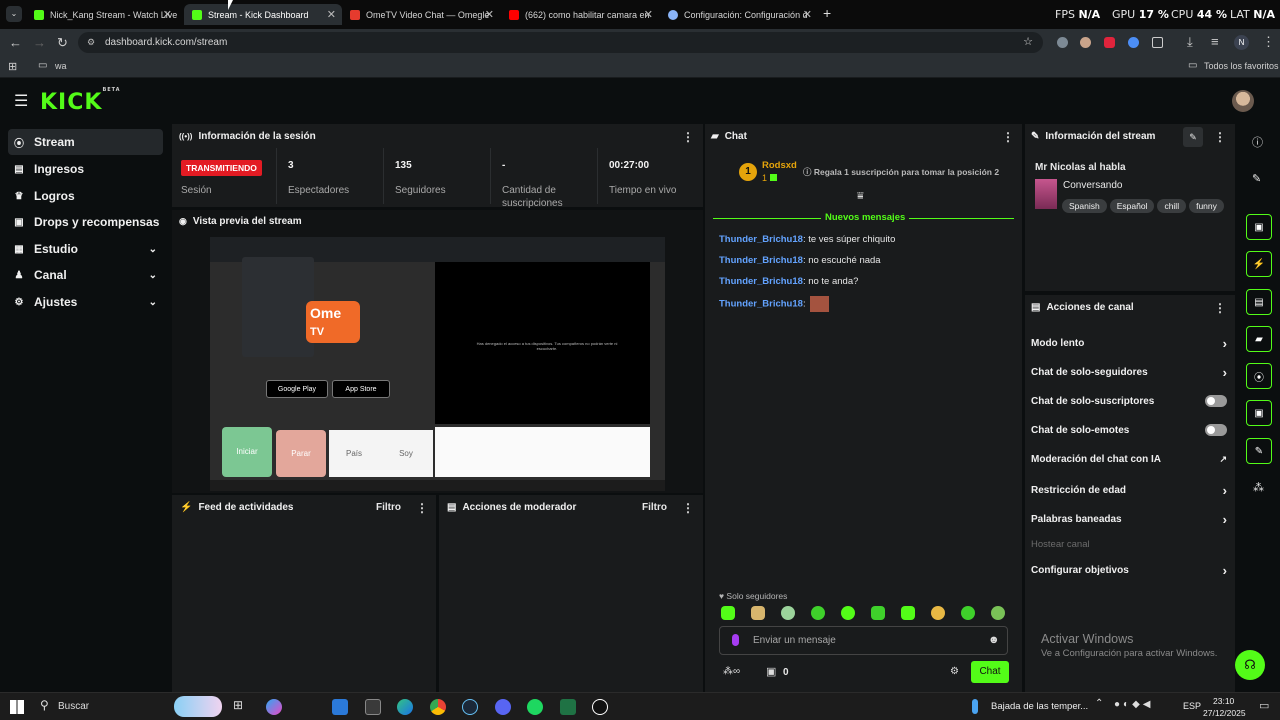 This screenshot has height=720, width=1280. What do you see at coordinates (779, 165) in the screenshot?
I see `top-gifter-name: Rodsxd` at bounding box center [779, 165].